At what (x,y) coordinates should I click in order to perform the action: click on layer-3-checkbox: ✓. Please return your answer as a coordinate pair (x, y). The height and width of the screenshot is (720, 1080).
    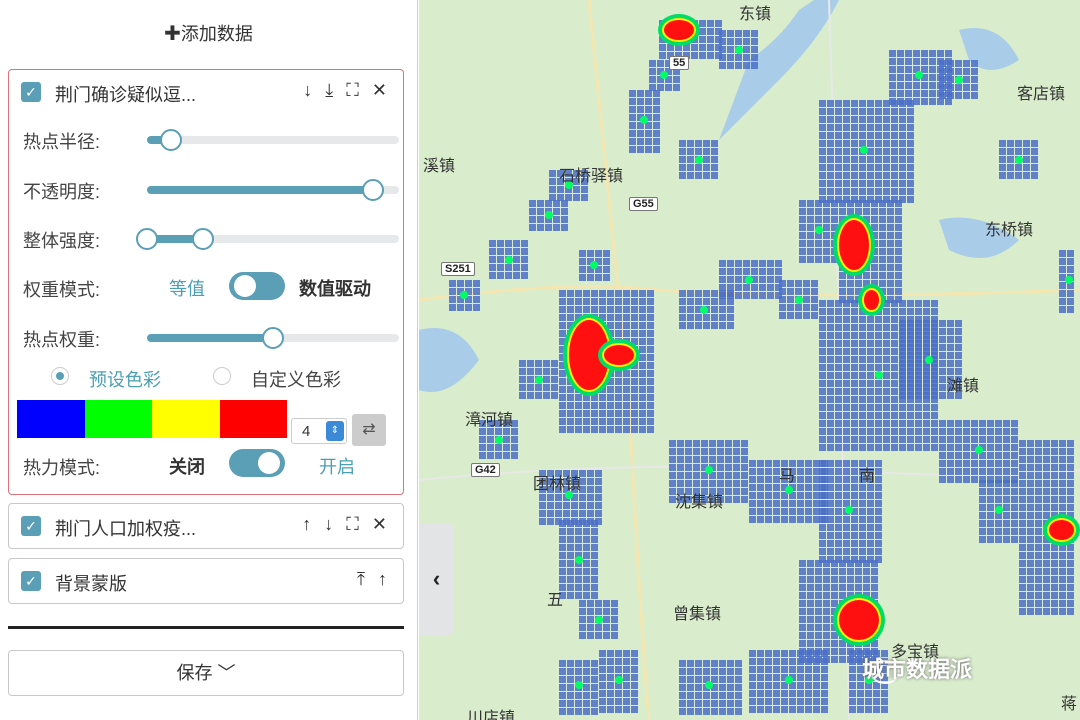
    Looking at the image, I should click on (31, 581).